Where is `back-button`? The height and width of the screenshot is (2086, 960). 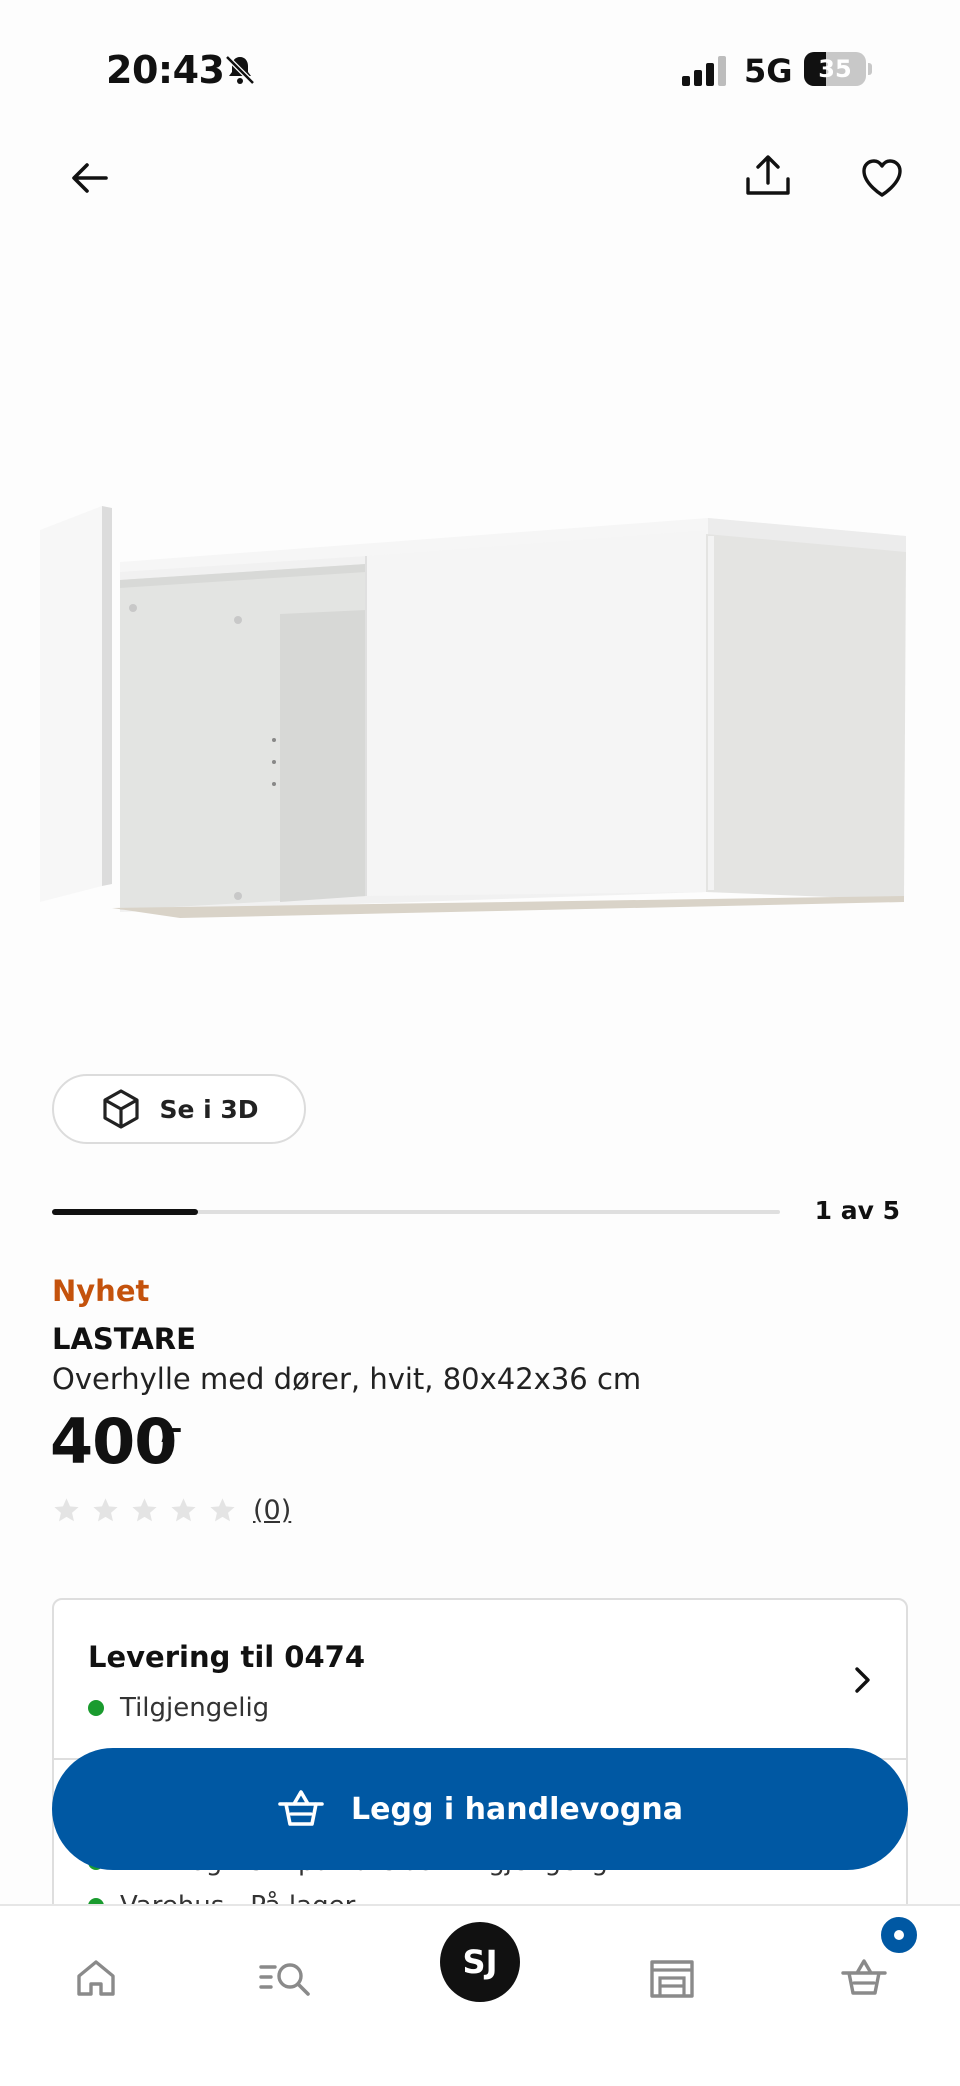 back-button is located at coordinates (90, 178).